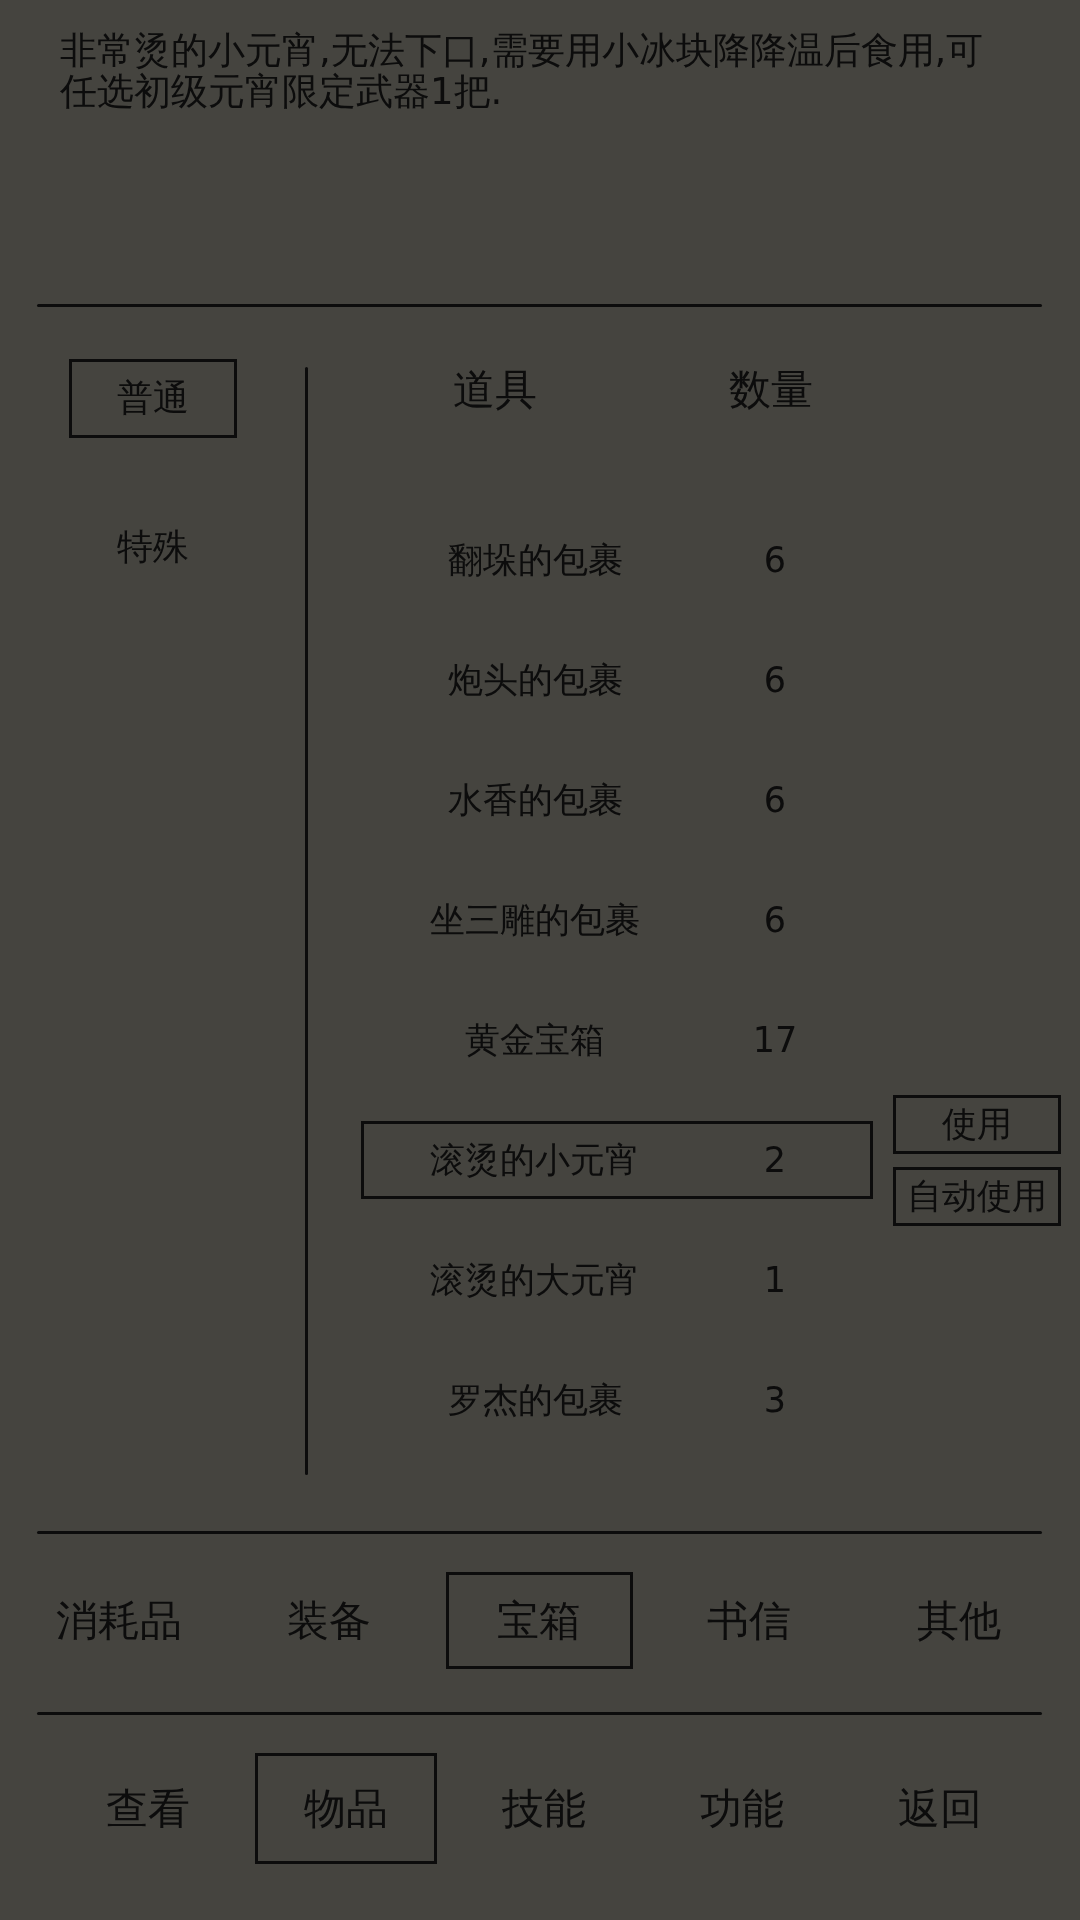  I want to click on item-name: 滚烫的小元宵, so click(535, 1160).